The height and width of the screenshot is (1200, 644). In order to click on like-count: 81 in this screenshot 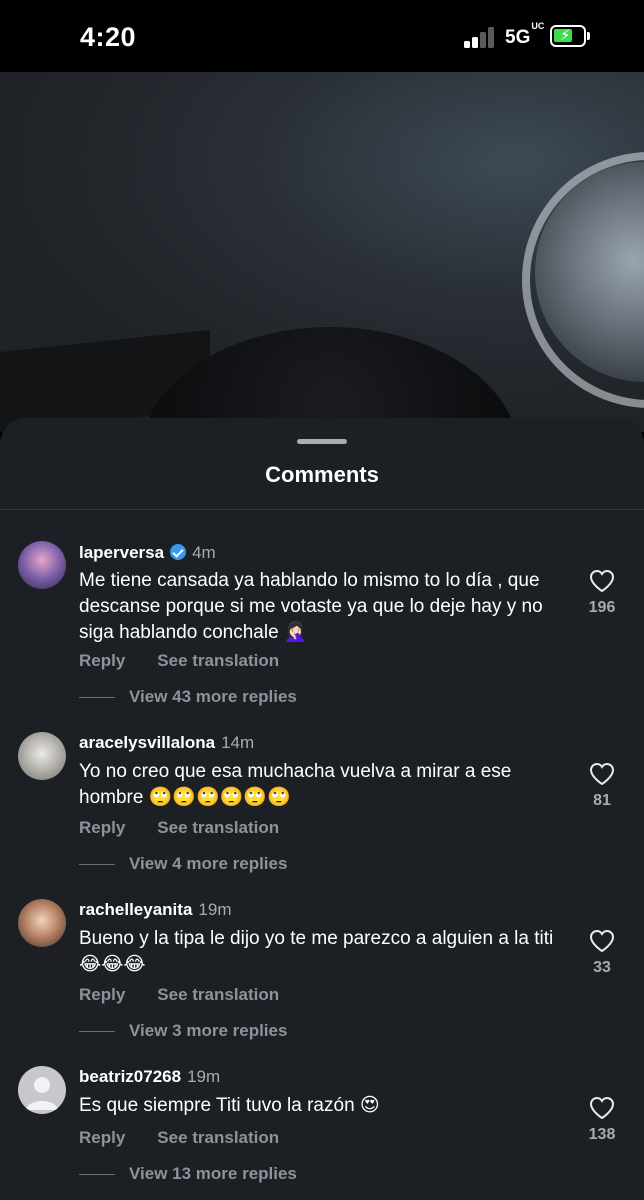, I will do `click(602, 800)`.